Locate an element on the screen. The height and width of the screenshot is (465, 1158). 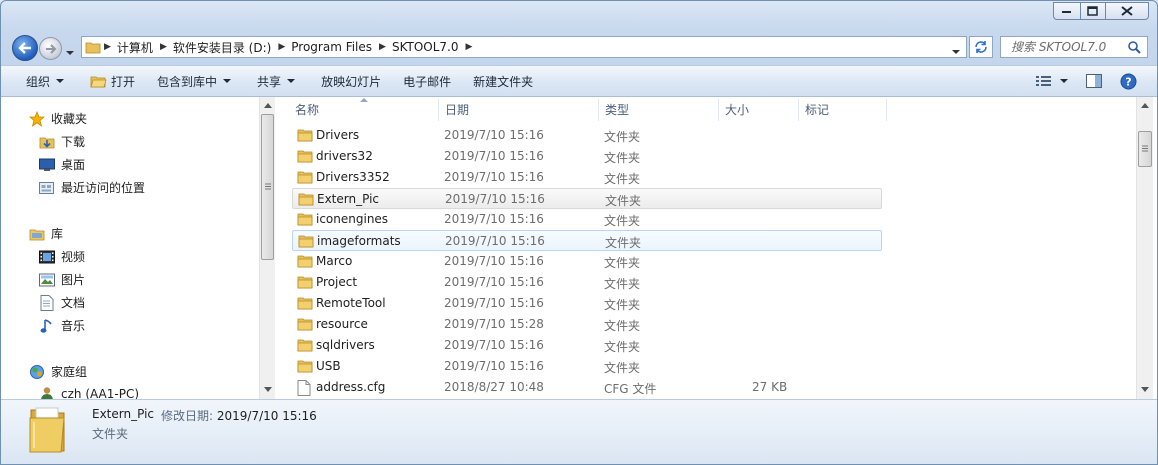
navigation-scrollbar is located at coordinates (267, 248).